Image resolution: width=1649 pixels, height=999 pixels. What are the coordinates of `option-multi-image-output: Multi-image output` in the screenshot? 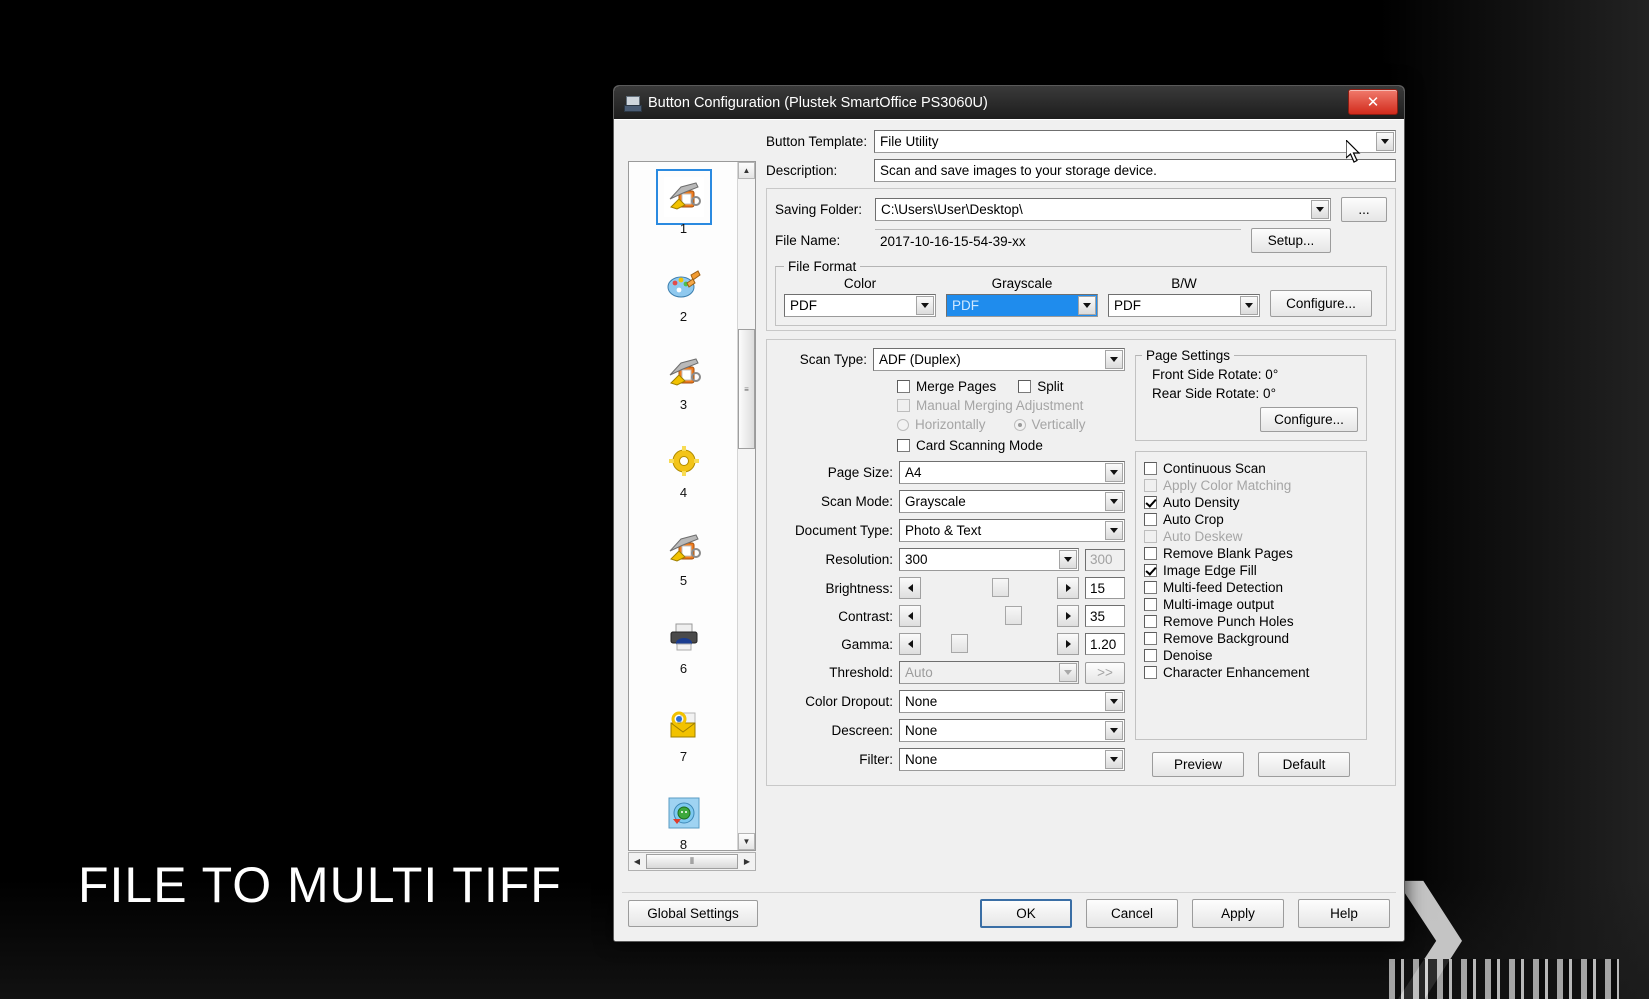 It's located at (1251, 604).